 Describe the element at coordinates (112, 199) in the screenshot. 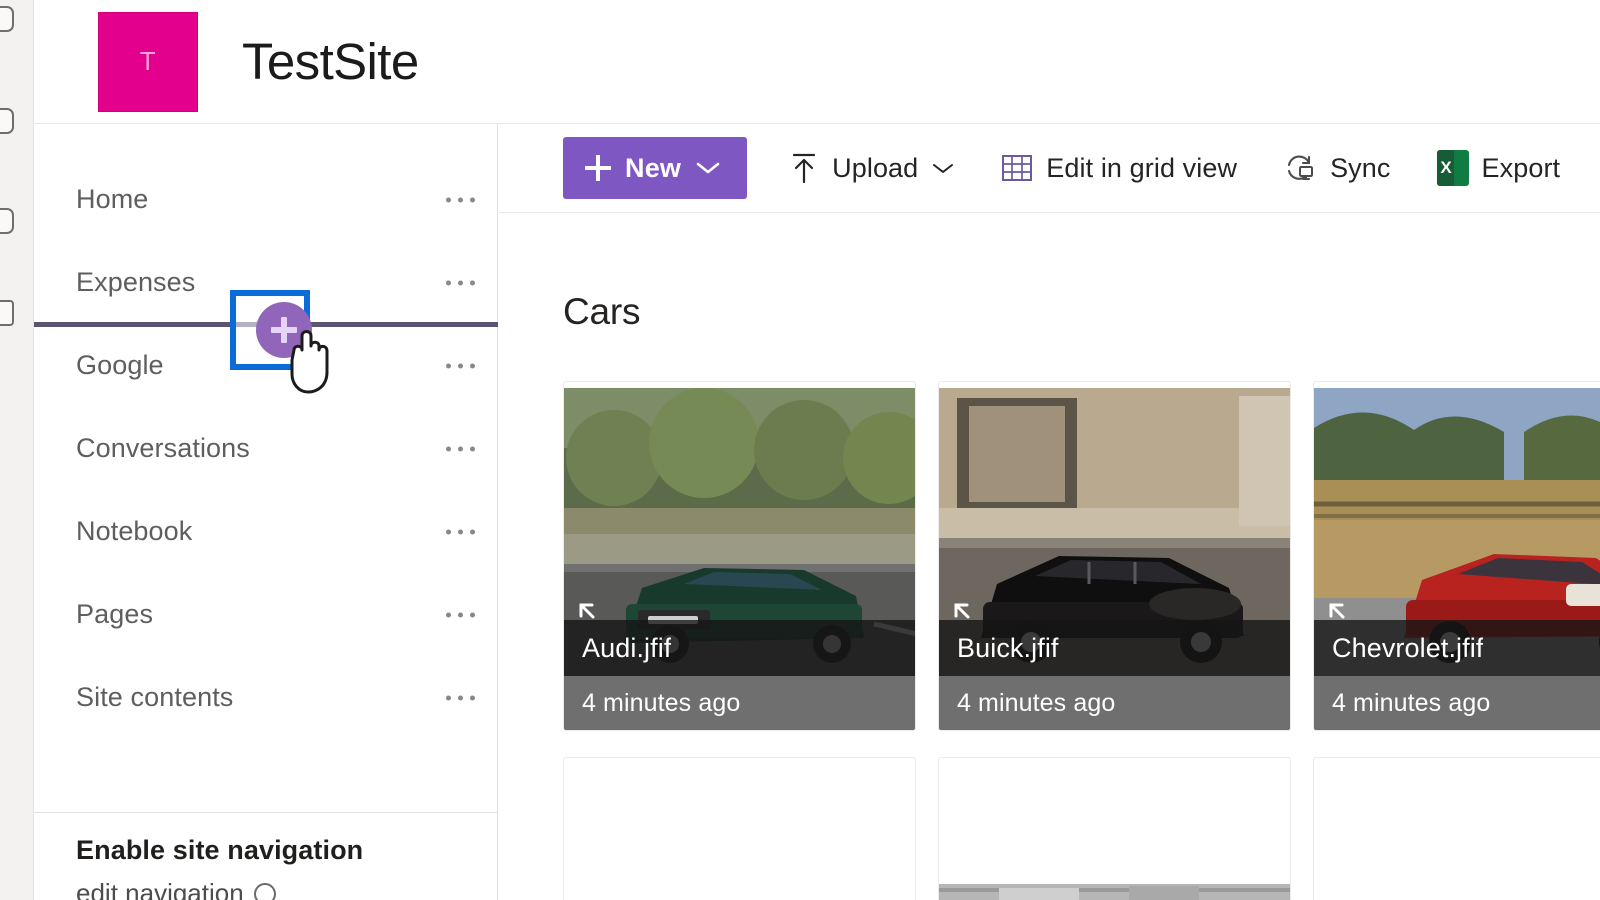

I see `sidebar-item-label: Home` at that location.